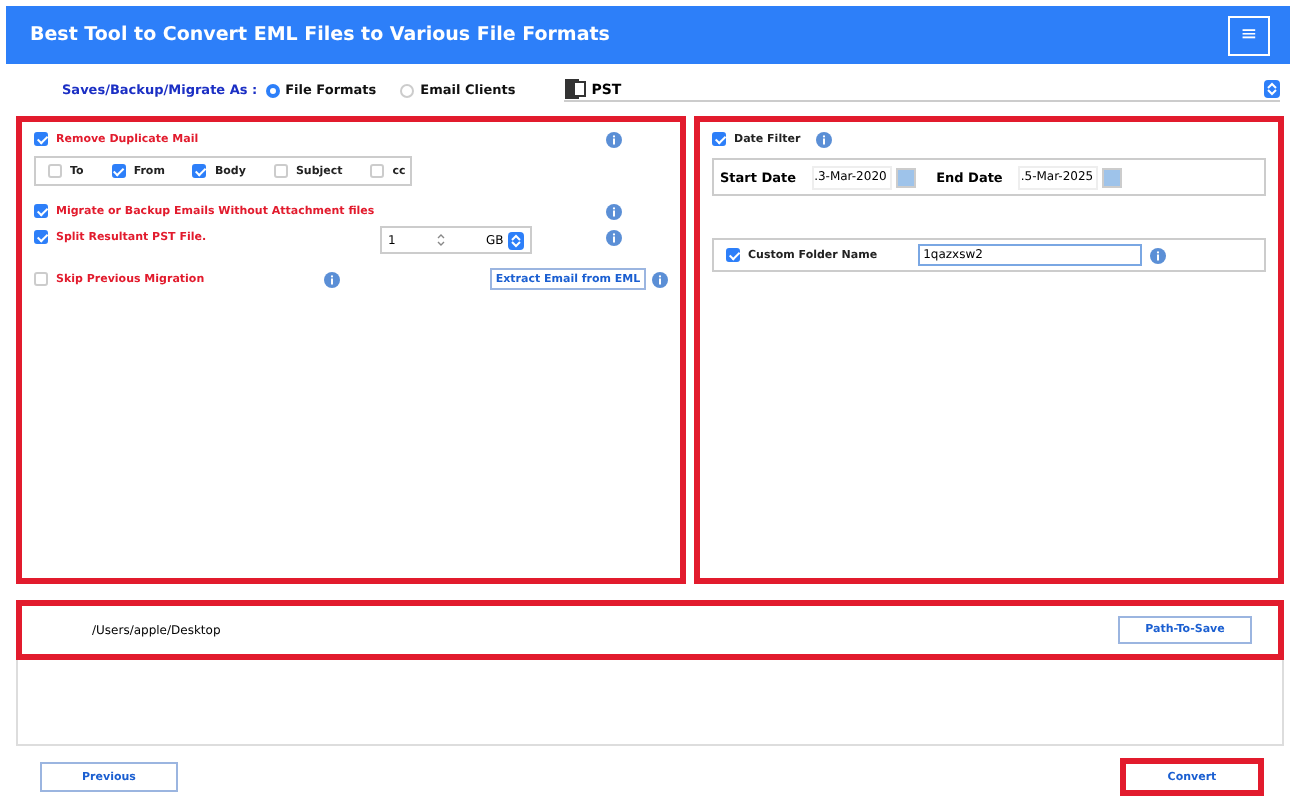 The width and height of the screenshot is (1296, 810). What do you see at coordinates (441, 240) in the screenshot?
I see `spinner-icon` at bounding box center [441, 240].